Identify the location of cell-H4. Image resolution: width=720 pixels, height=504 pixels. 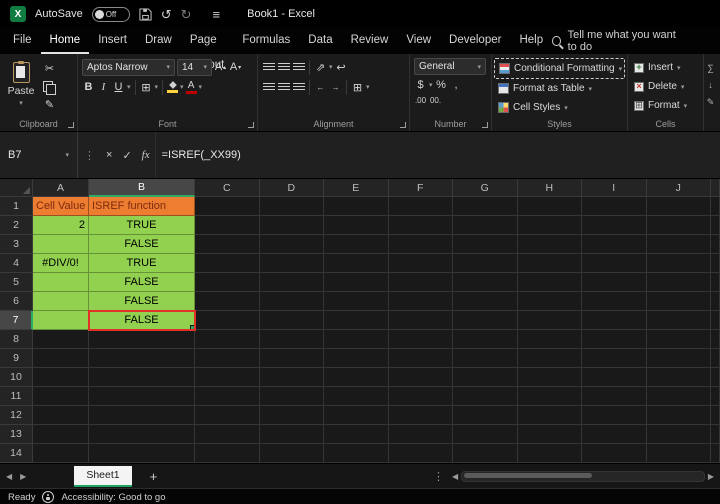
(549, 263).